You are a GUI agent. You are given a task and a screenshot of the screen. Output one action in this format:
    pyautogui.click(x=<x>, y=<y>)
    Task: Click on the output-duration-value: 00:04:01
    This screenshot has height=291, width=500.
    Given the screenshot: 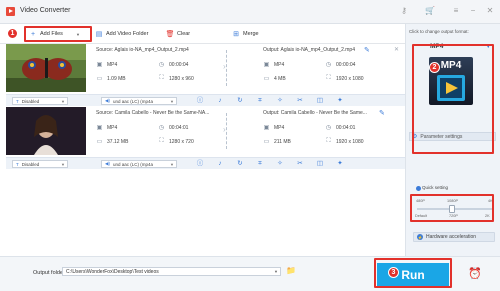 What is the action you would take?
    pyautogui.click(x=346, y=127)
    